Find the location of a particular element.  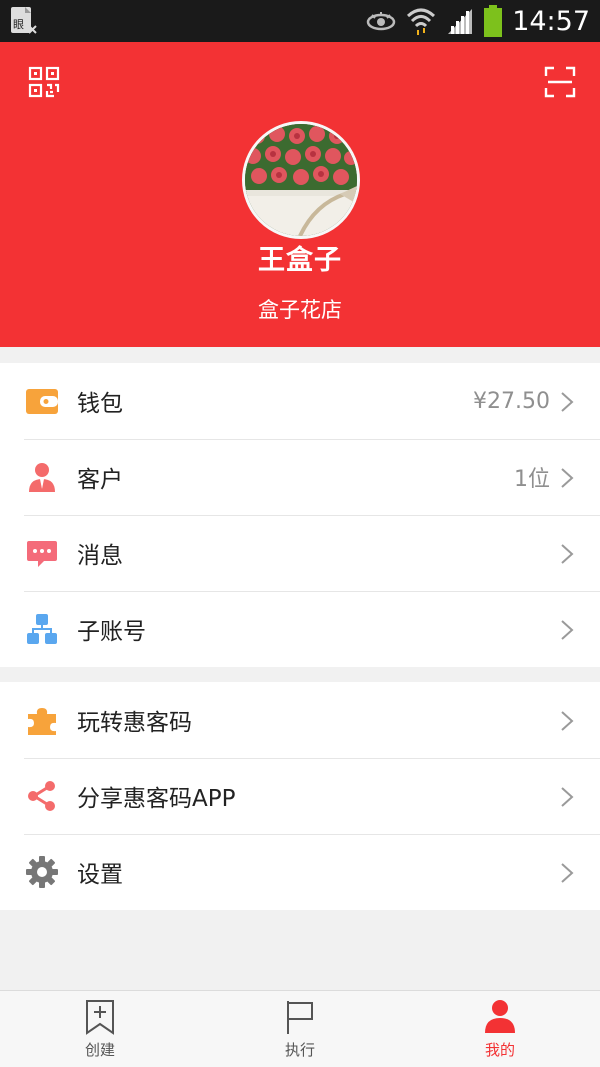

menu-item-messages: 消息 is located at coordinates (300, 553).